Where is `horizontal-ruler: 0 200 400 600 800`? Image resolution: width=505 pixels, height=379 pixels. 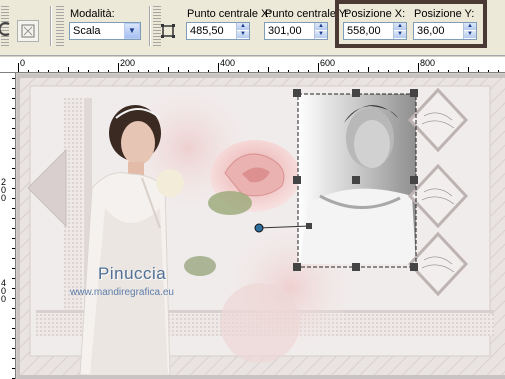
horizontal-ruler: 0 200 400 600 800 is located at coordinates (252, 65).